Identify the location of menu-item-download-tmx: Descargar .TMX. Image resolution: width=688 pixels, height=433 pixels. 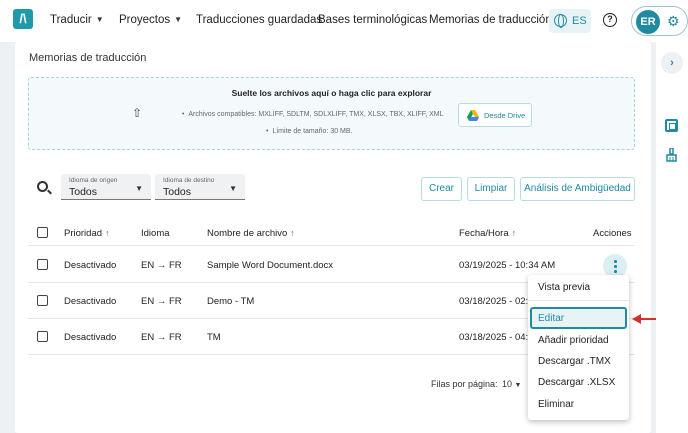
(574, 361).